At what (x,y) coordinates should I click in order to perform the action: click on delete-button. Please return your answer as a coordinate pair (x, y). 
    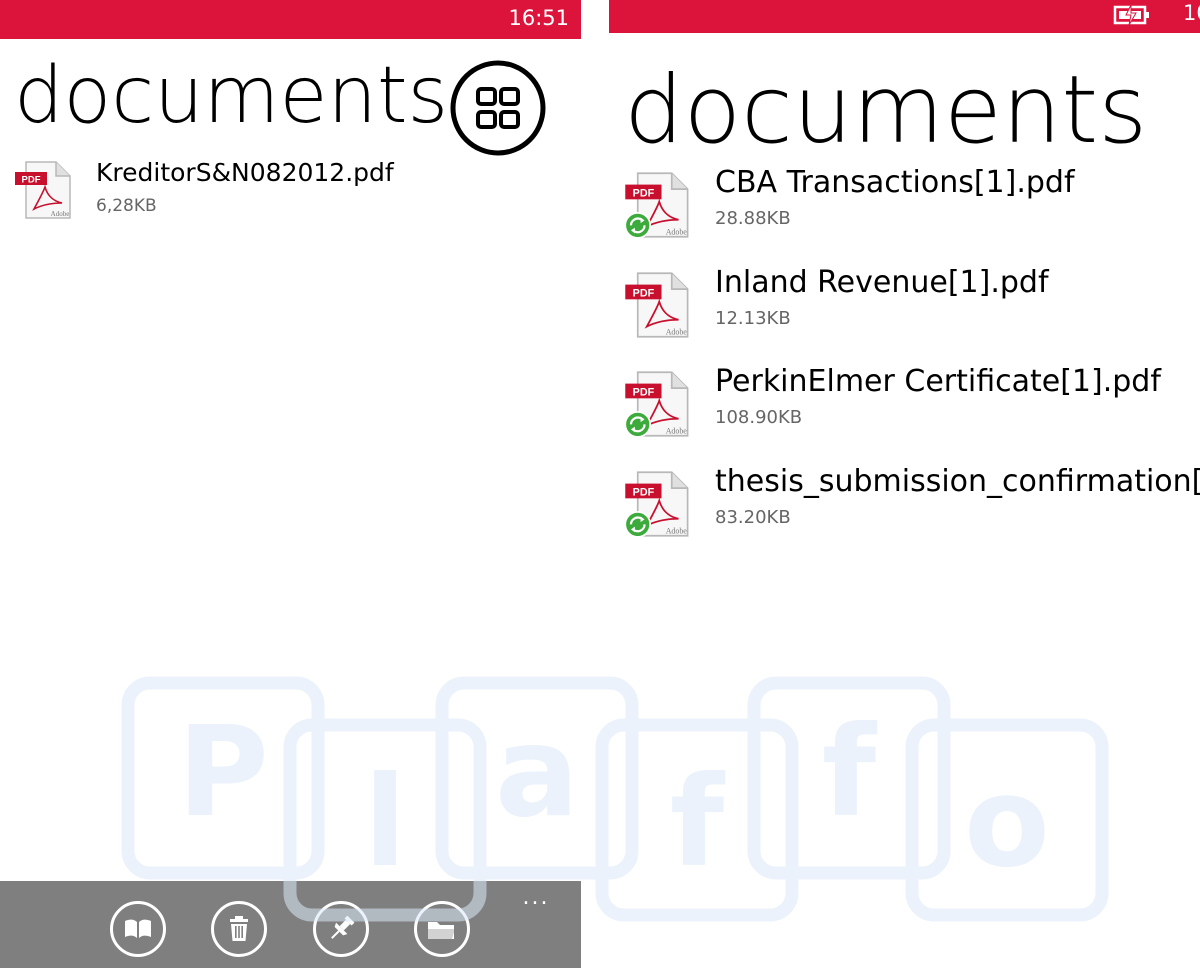
    Looking at the image, I should click on (239, 929).